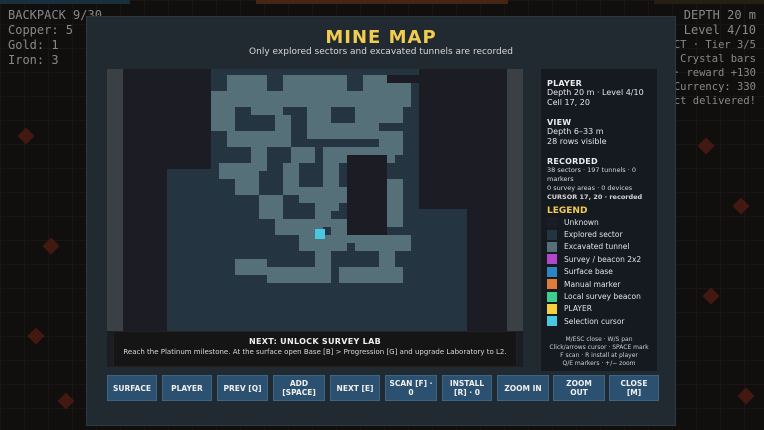 Image resolution: width=764 pixels, height=430 pixels. Describe the element at coordinates (599, 309) in the screenshot. I see `legend-item-player: PLAYER` at that location.